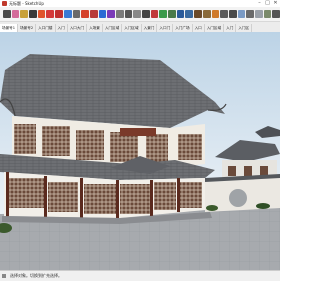 The width and height of the screenshot is (320, 281). Describe the element at coordinates (67, 14) in the screenshot. I see `polygon-icon` at that location.